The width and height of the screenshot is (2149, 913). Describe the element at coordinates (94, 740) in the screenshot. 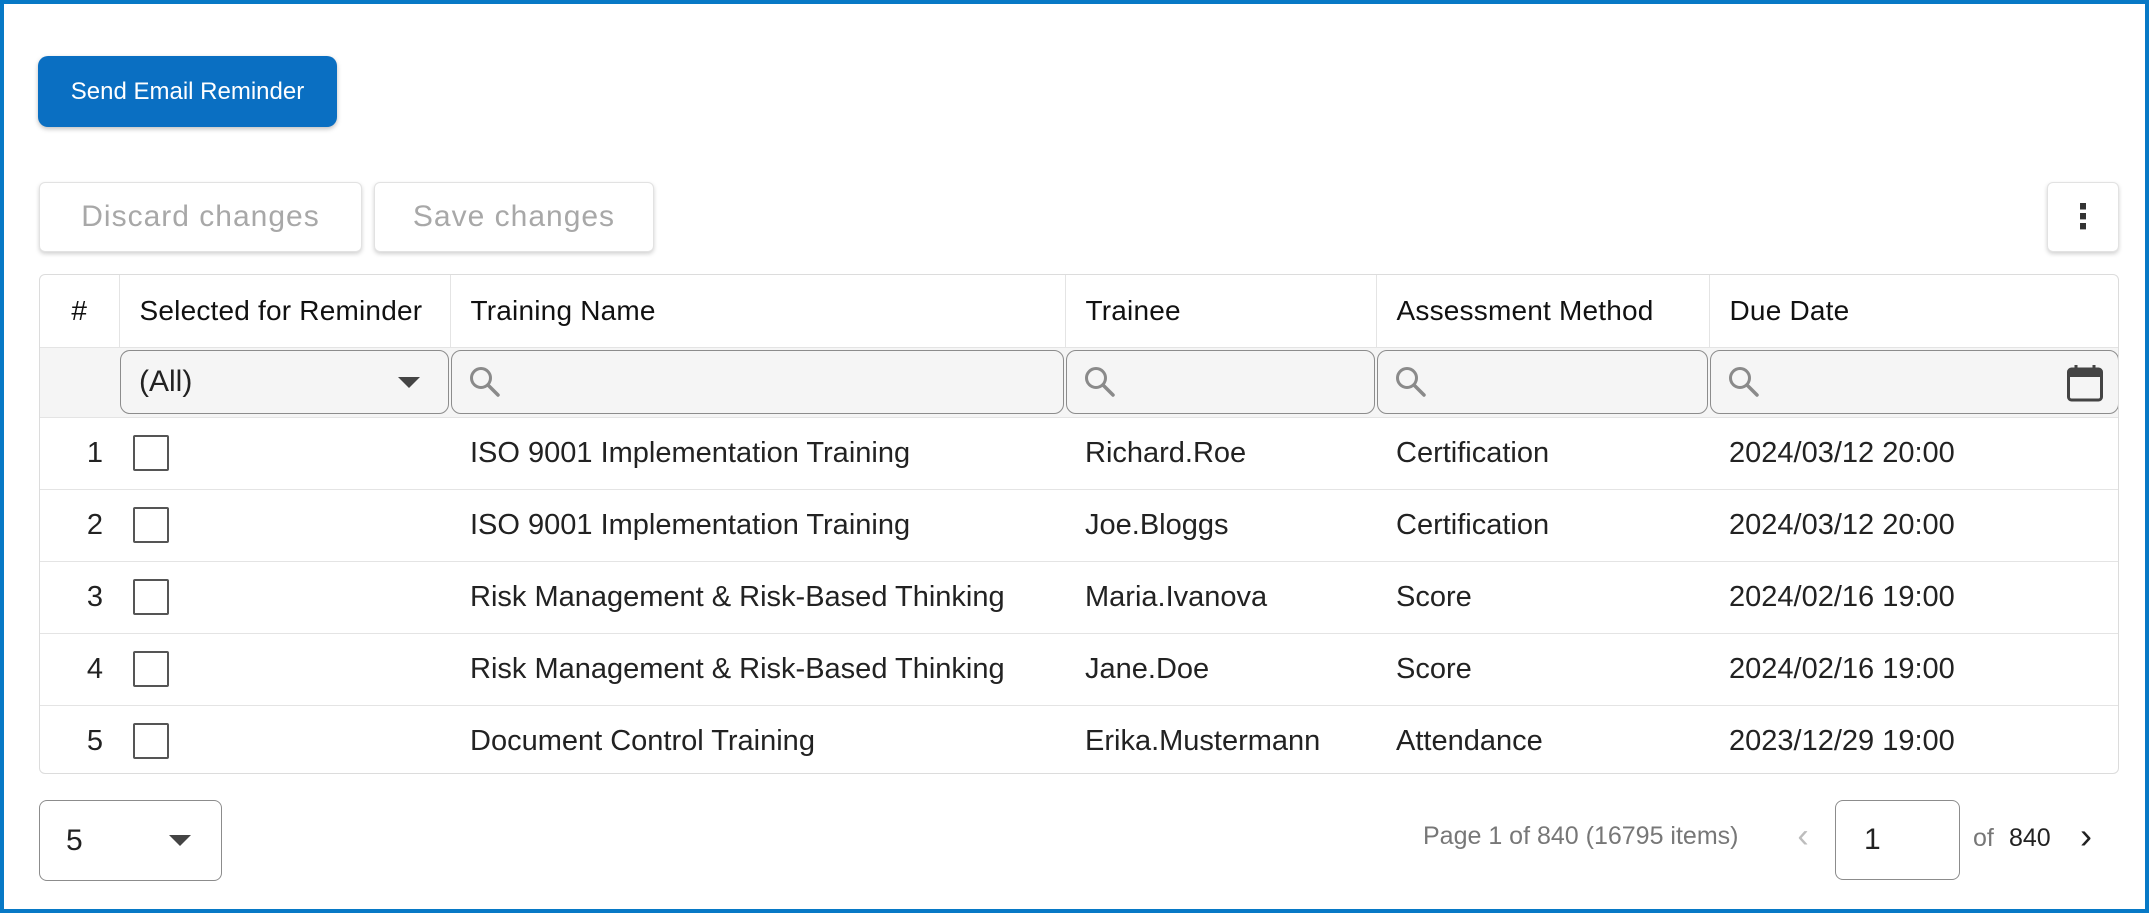

I see `row-number: 5` at that location.